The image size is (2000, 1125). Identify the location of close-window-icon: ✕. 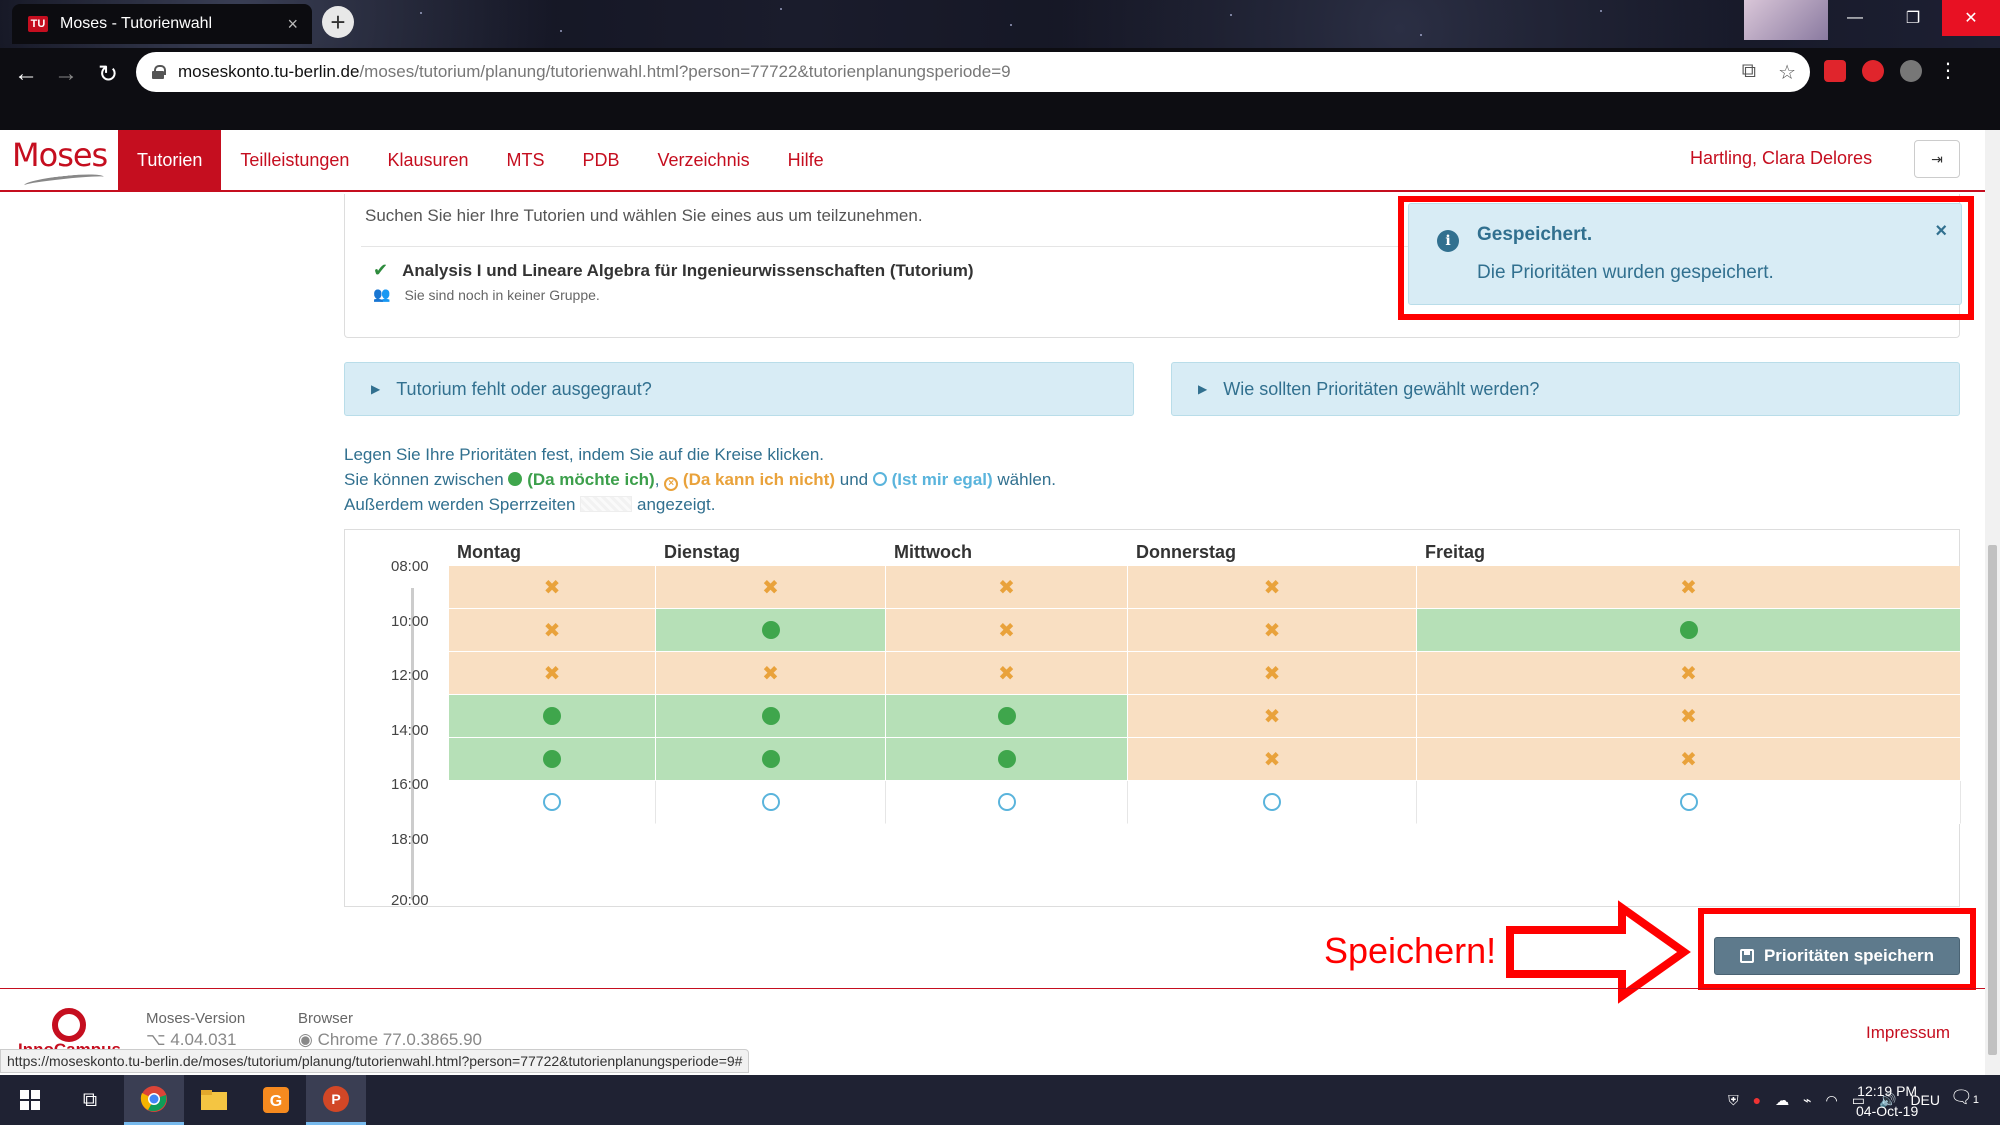
(1971, 18).